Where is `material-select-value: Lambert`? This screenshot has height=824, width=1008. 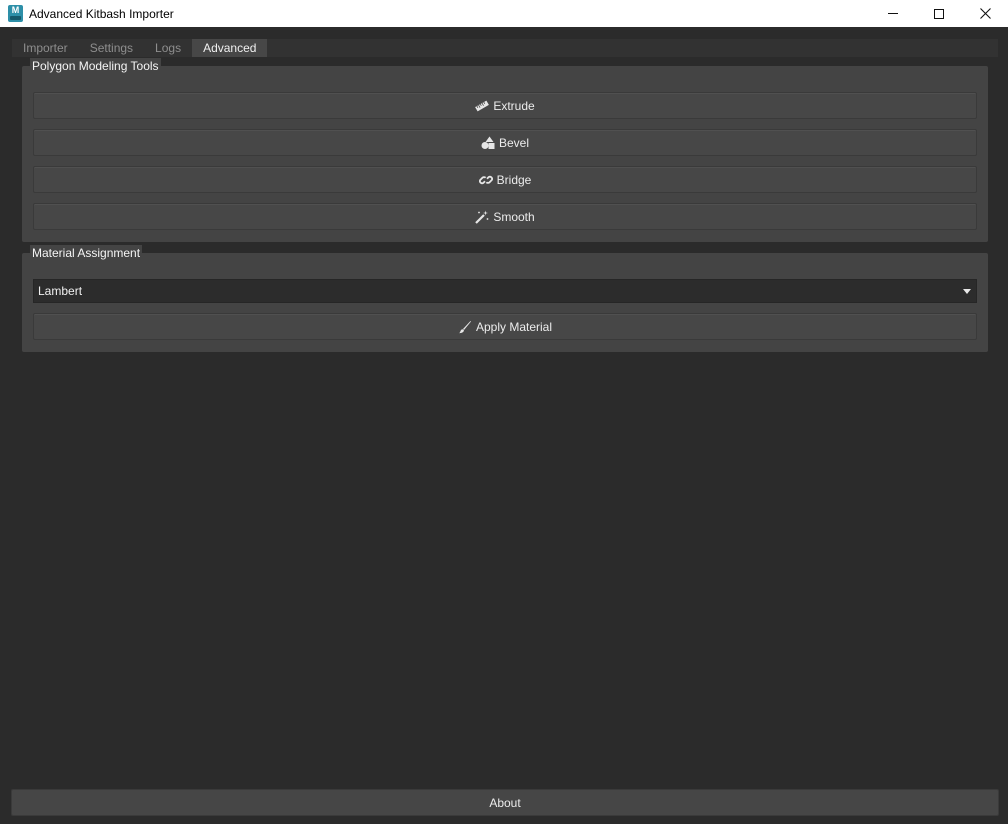 material-select-value: Lambert is located at coordinates (60, 291).